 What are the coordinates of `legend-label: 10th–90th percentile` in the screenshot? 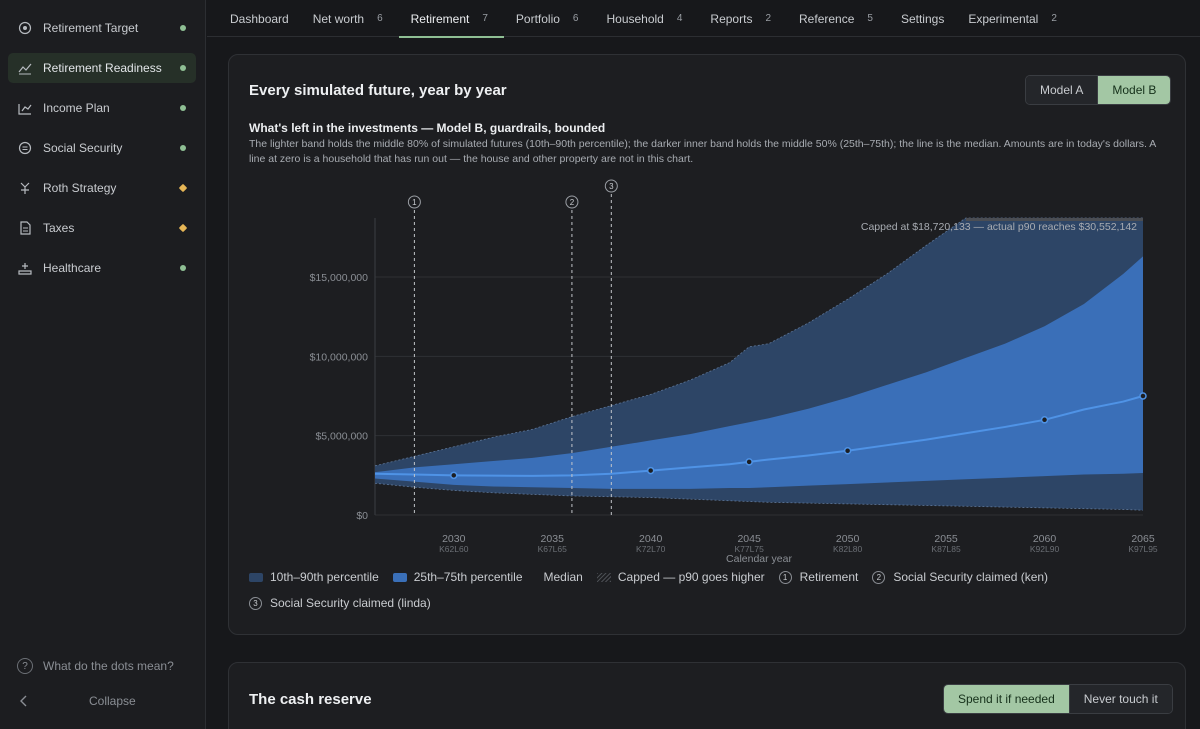 It's located at (324, 577).